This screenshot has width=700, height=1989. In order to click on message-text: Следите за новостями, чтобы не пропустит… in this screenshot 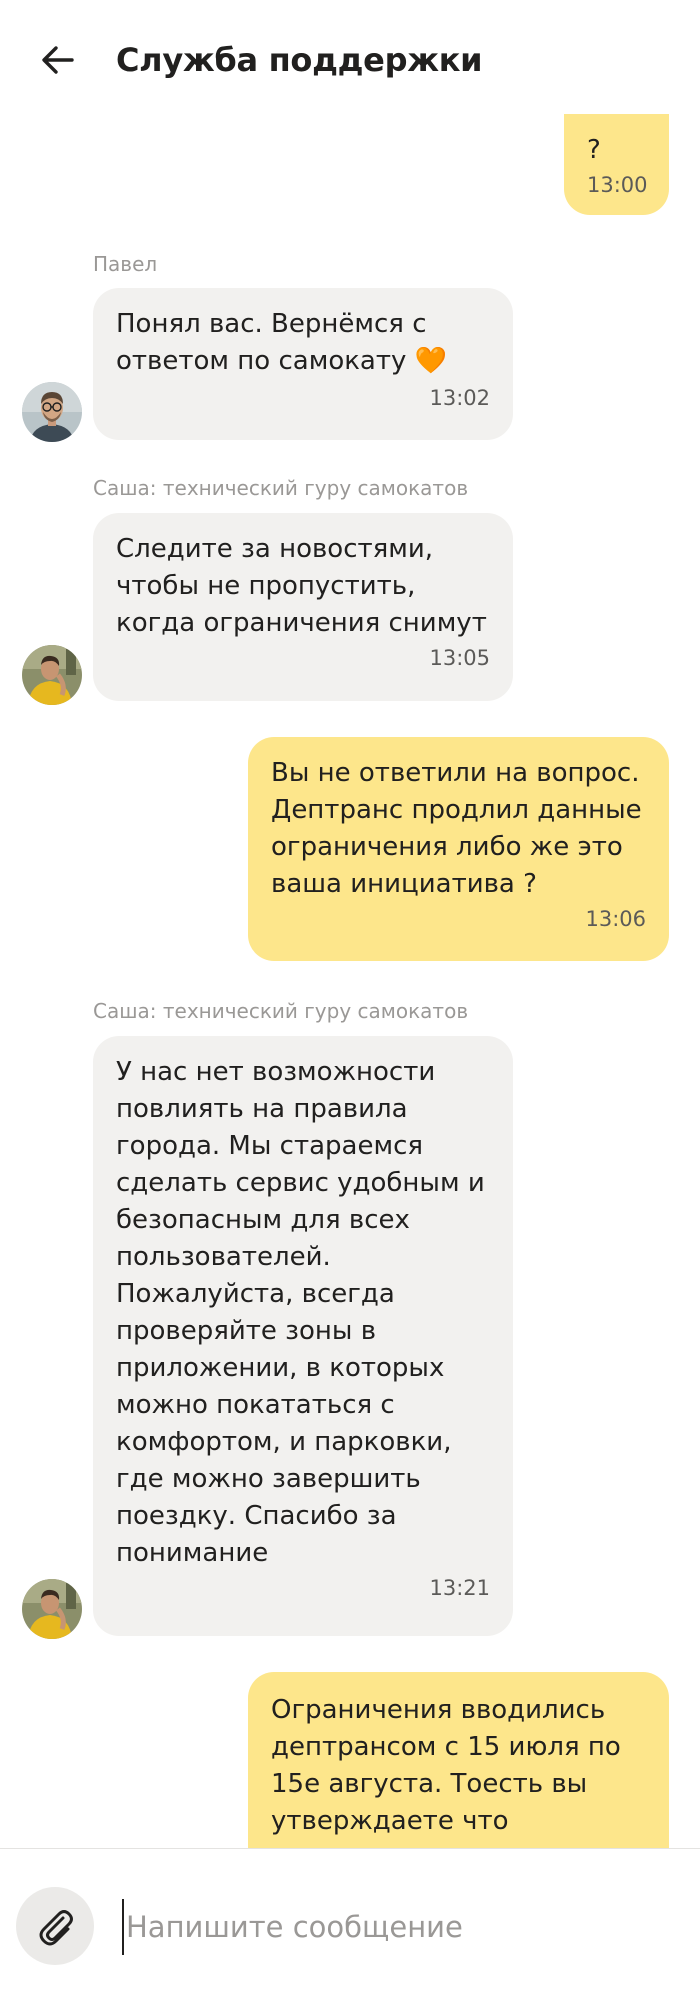, I will do `click(301, 586)`.